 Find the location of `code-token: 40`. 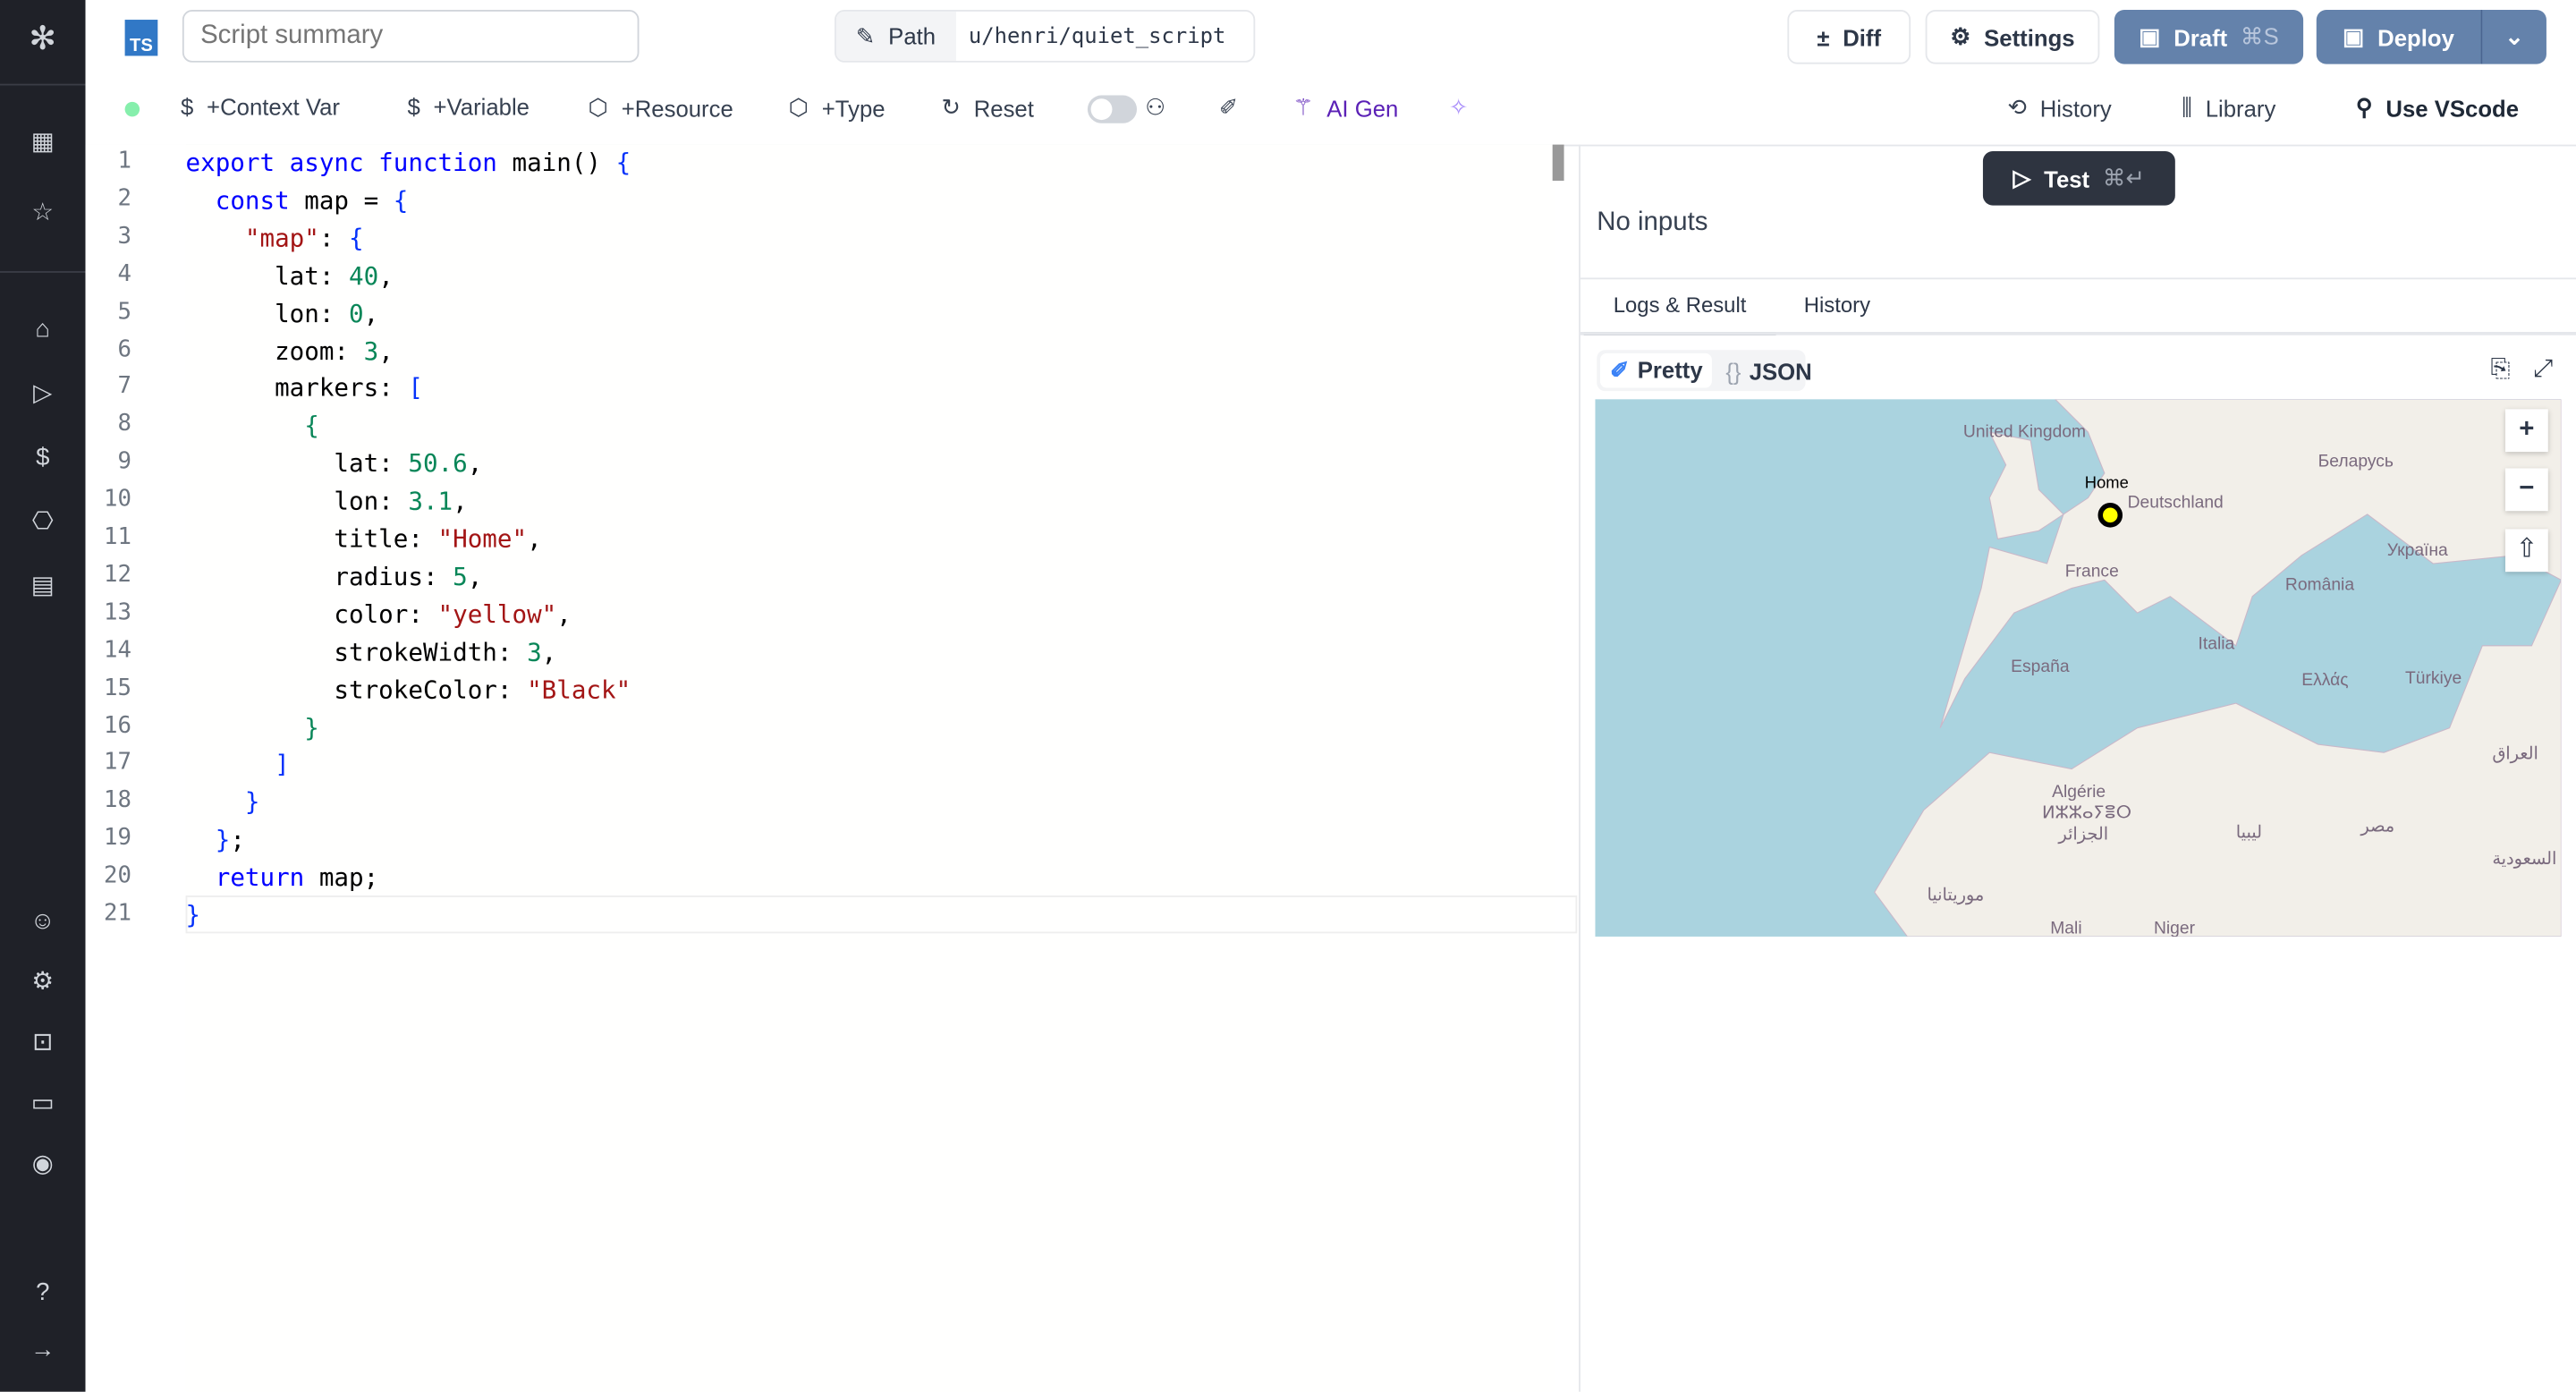

code-token: 40 is located at coordinates (364, 275).